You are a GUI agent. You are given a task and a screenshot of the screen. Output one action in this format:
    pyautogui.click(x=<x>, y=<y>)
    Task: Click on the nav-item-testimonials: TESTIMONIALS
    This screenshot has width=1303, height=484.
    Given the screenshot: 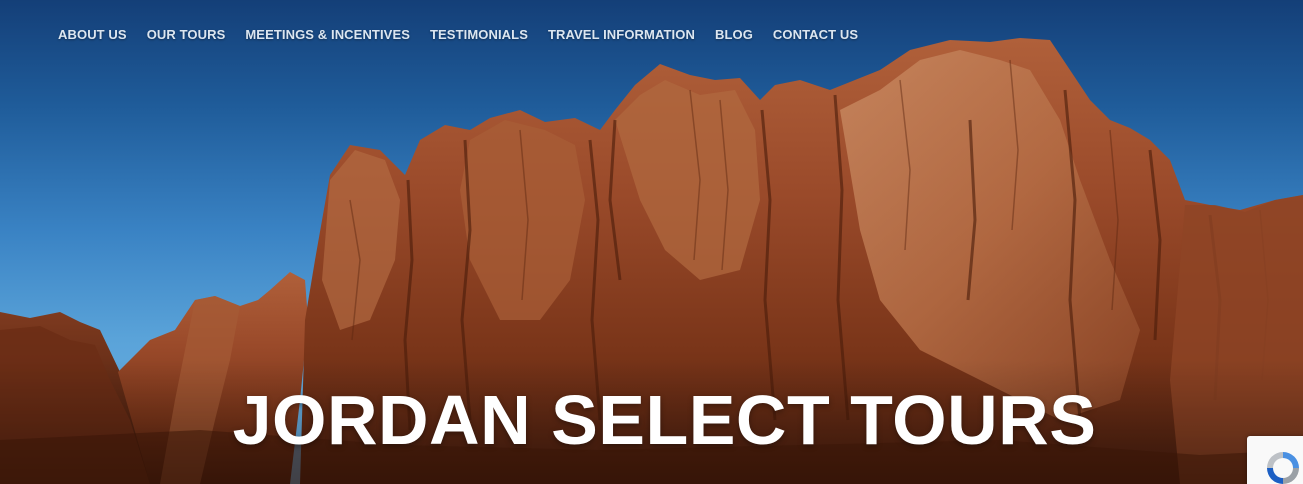 What is the action you would take?
    pyautogui.click(x=479, y=35)
    